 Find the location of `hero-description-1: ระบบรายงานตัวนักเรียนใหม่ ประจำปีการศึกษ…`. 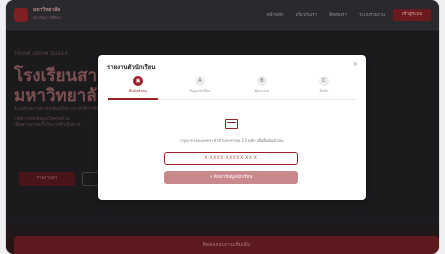

hero-description-1: ระบบรายงานตัวนักเรียนใหม่ ประจำปีการศึกษ… is located at coordinates (59, 109).